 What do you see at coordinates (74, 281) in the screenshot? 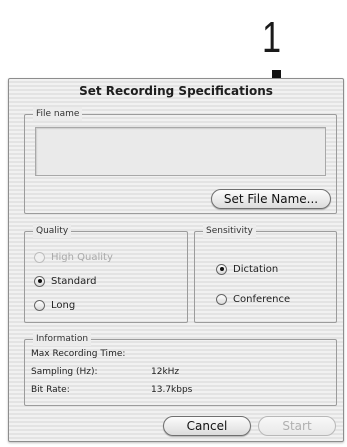
I see `radio-label: Standard` at bounding box center [74, 281].